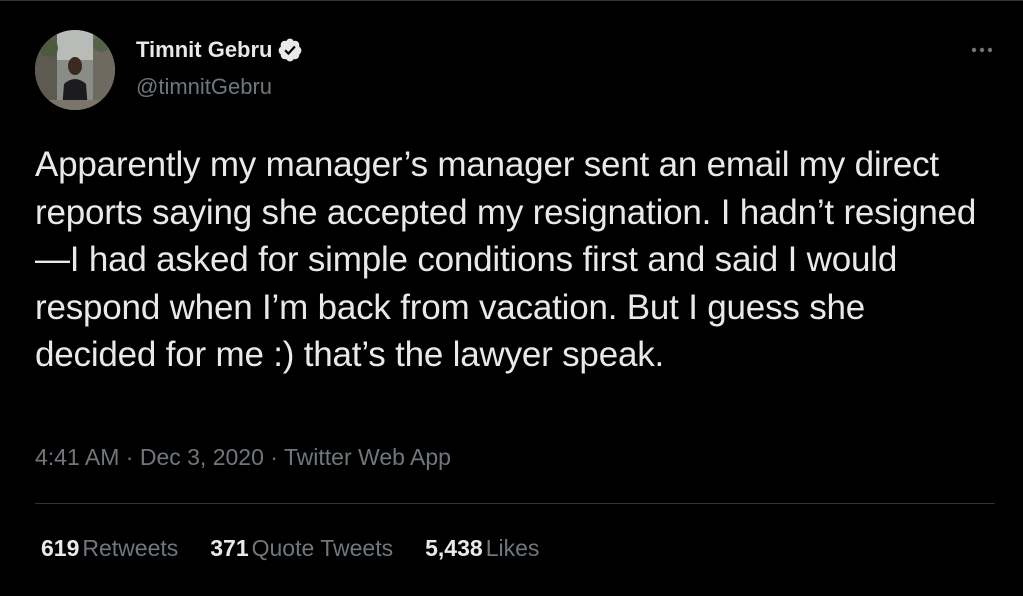 Image resolution: width=1023 pixels, height=596 pixels. What do you see at coordinates (322, 548) in the screenshot?
I see `quote-tweets-label: Quote Tweets` at bounding box center [322, 548].